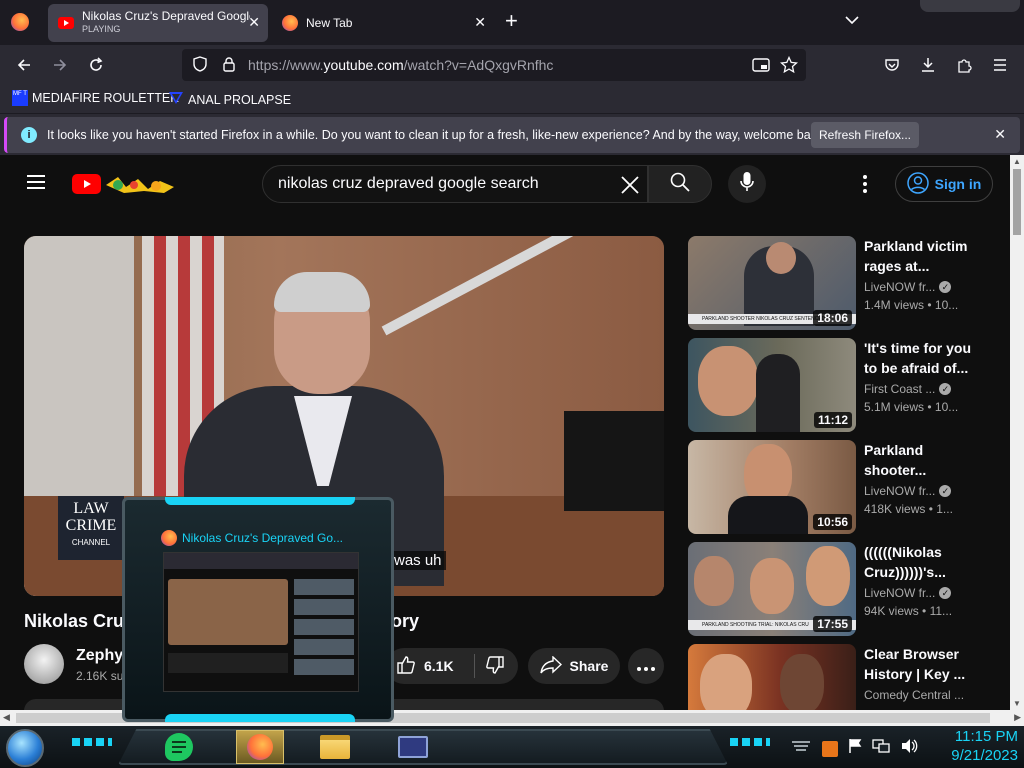 The width and height of the screenshot is (1024, 768). What do you see at coordinates (512, 747) in the screenshot?
I see `taskbar: 11:15 PM 9/21/2023` at bounding box center [512, 747].